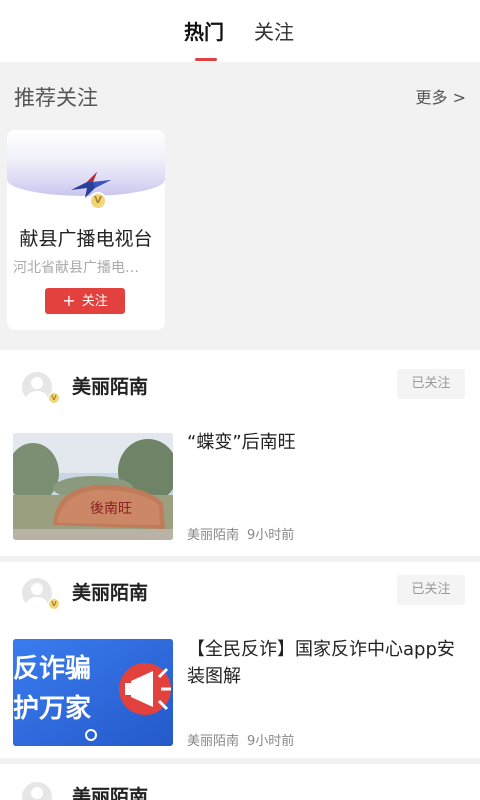 The height and width of the screenshot is (800, 480). What do you see at coordinates (94, 301) in the screenshot?
I see `follow-button-label: 关注` at bounding box center [94, 301].